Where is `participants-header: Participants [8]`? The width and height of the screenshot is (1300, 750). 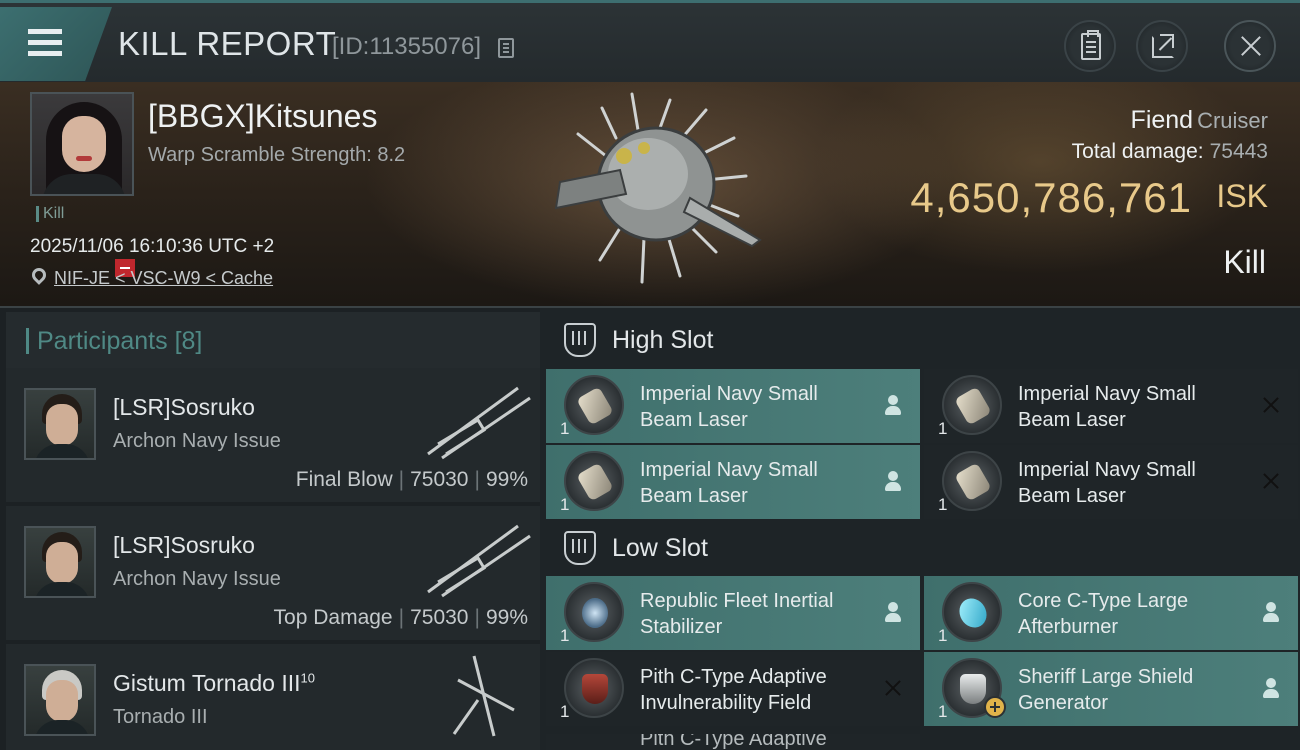
participants-header: Participants [8] is located at coordinates (273, 340).